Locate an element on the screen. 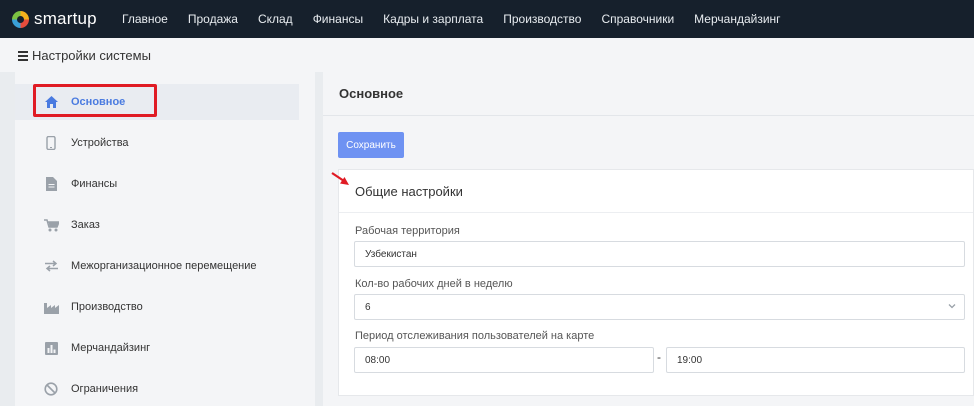  brand-name: smartup is located at coordinates (65, 18).